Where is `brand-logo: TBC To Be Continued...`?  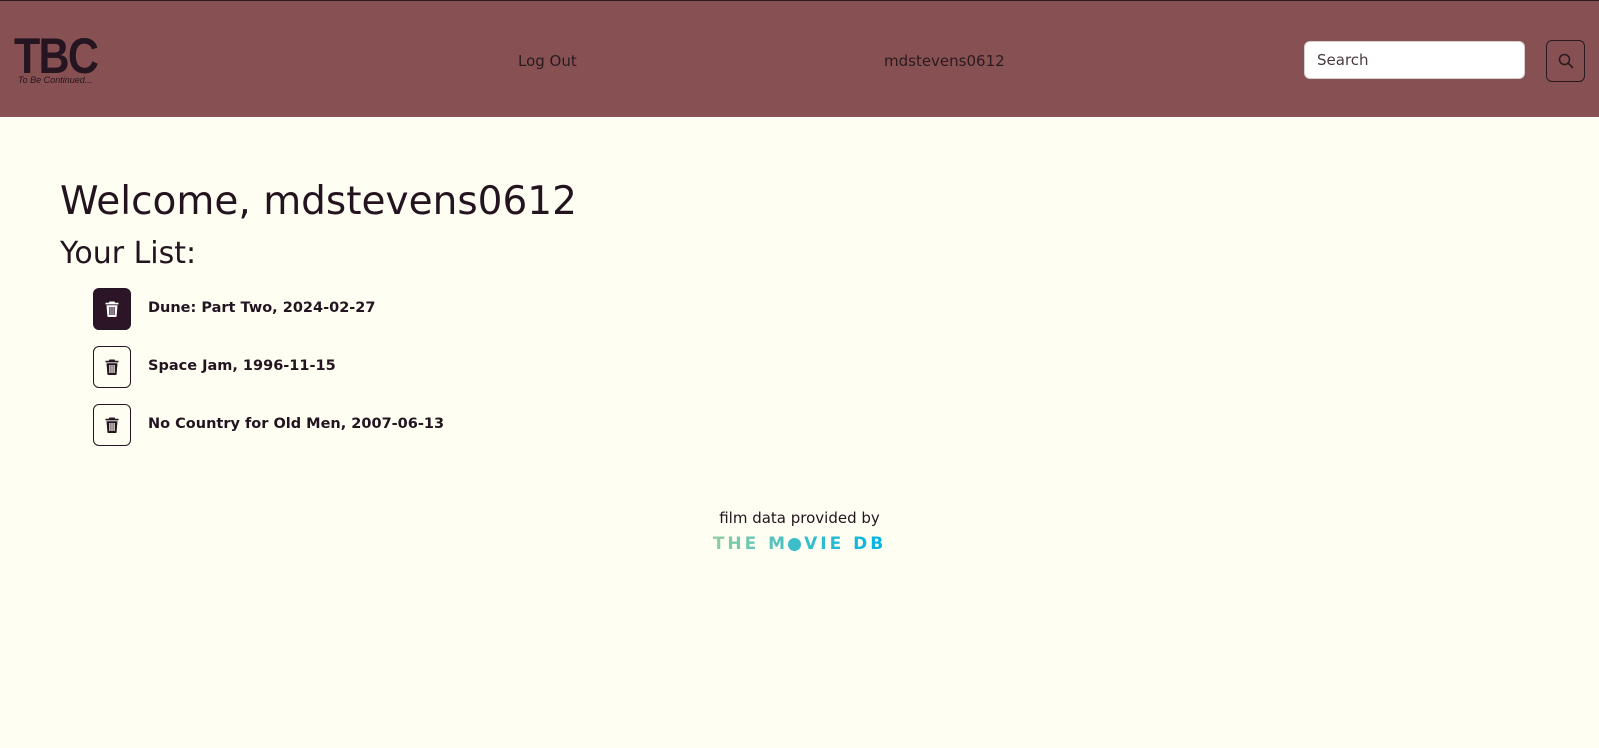
brand-logo: TBC To Be Continued... is located at coordinates (59, 61).